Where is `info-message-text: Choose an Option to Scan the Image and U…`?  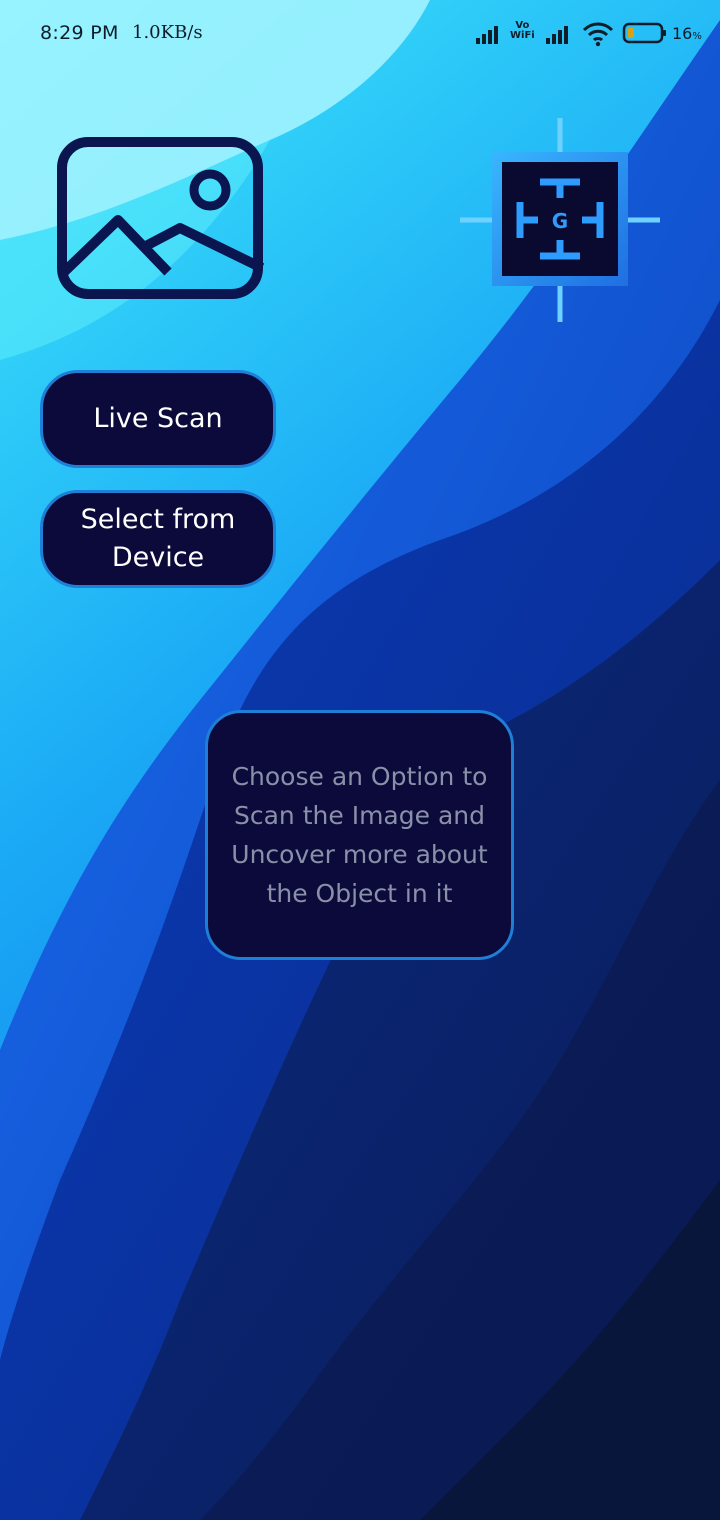
info-message-text: Choose an Option to Scan the Image and U… is located at coordinates (359, 835).